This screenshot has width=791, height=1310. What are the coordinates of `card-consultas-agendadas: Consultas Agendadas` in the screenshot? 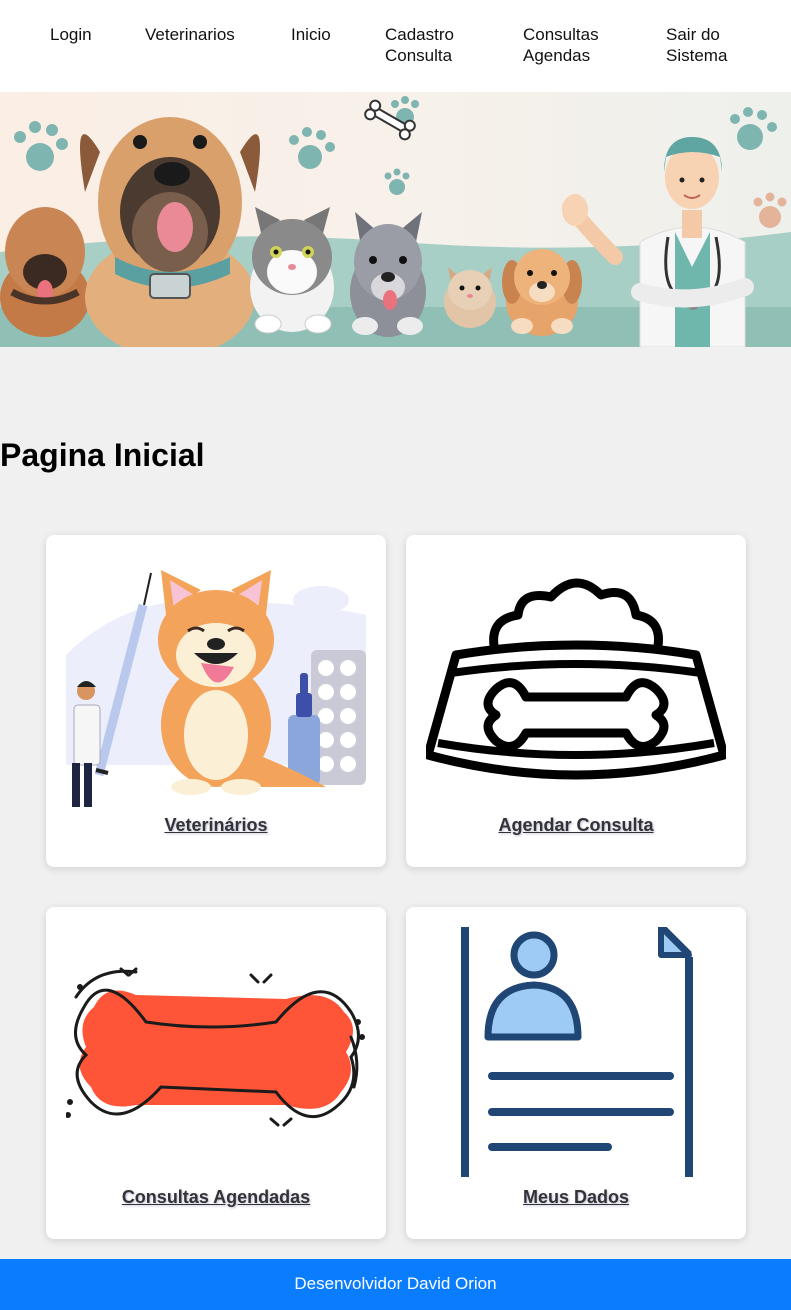 It's located at (216, 1073).